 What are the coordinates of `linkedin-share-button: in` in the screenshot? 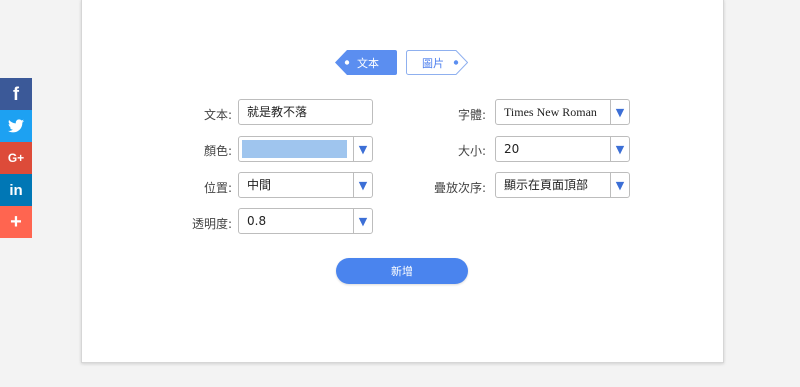 It's located at (16, 190).